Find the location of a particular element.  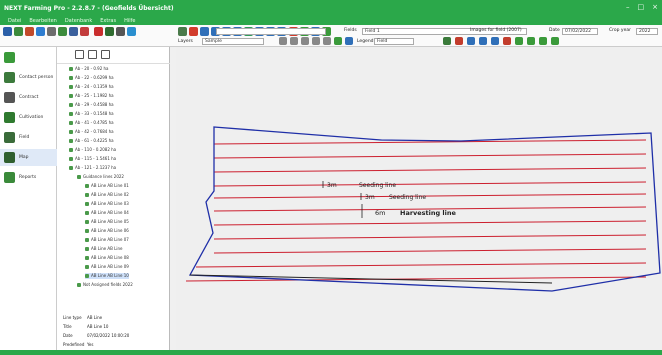

tree-item: Ab - 61 - 0.4225 ha is located at coordinates (91, 141).